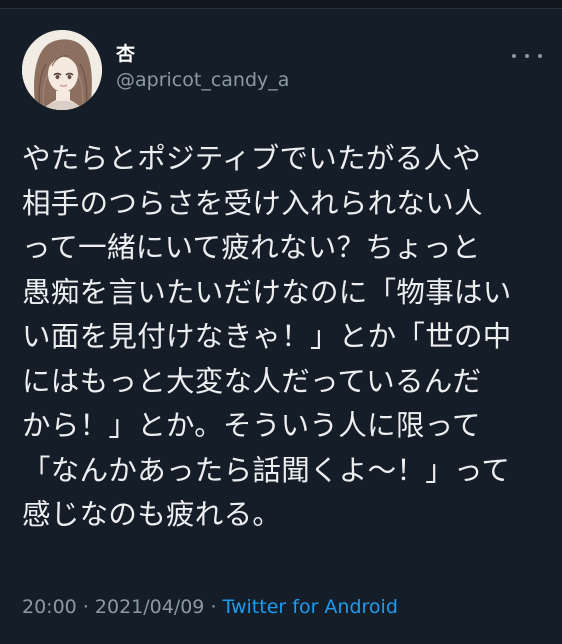 The image size is (562, 644). I want to click on display-name: 杏, so click(202, 54).